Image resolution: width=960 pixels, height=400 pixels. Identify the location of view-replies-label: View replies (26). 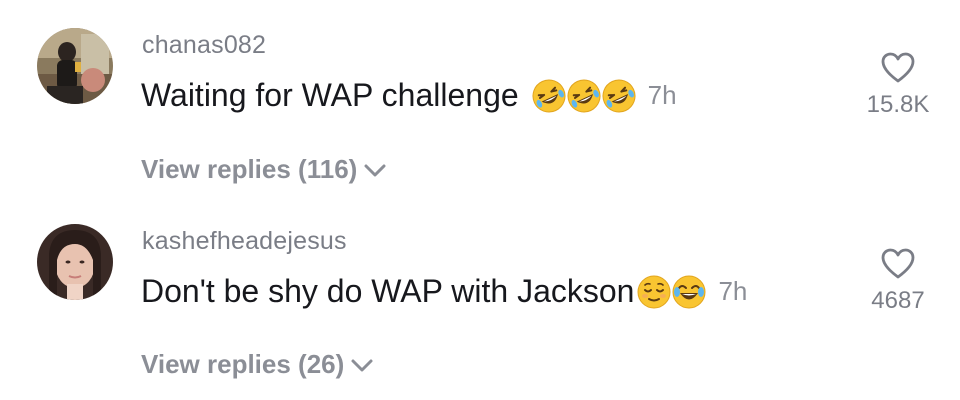
(243, 364).